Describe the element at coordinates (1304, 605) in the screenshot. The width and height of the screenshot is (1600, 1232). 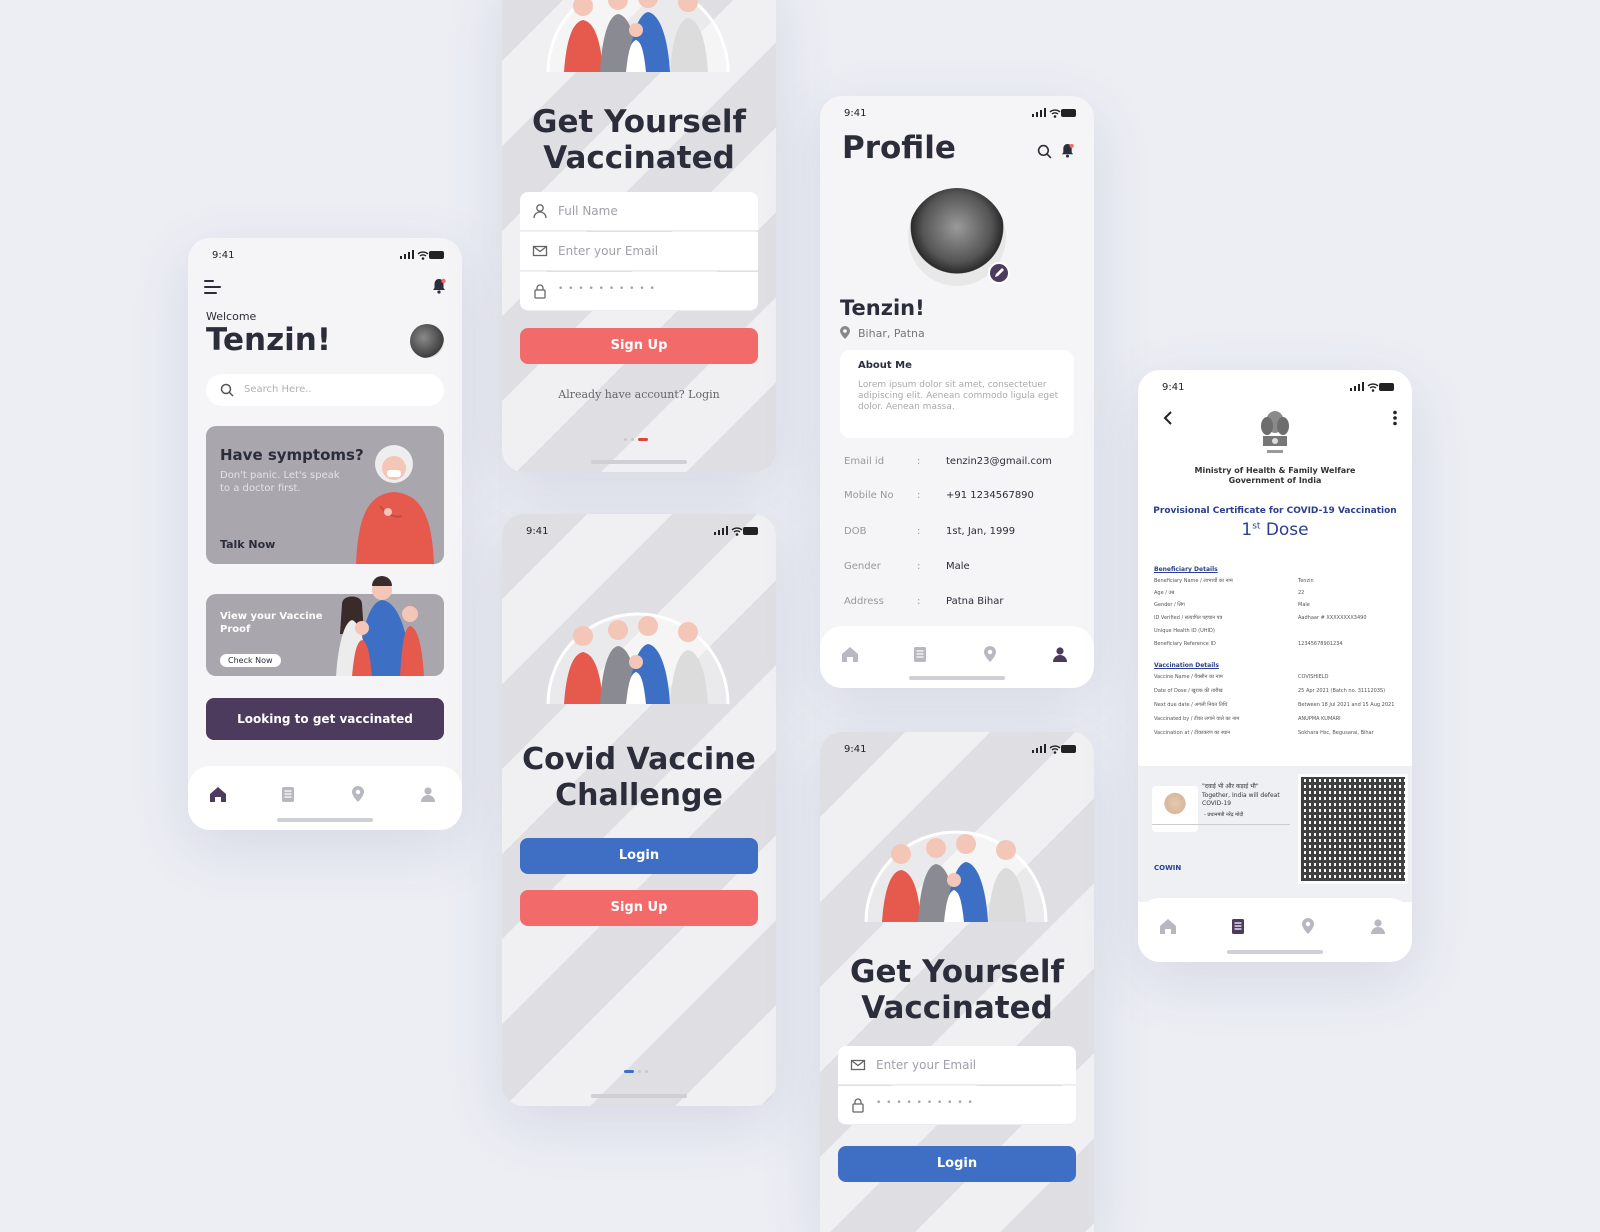
I see `detail-value: Male` at that location.